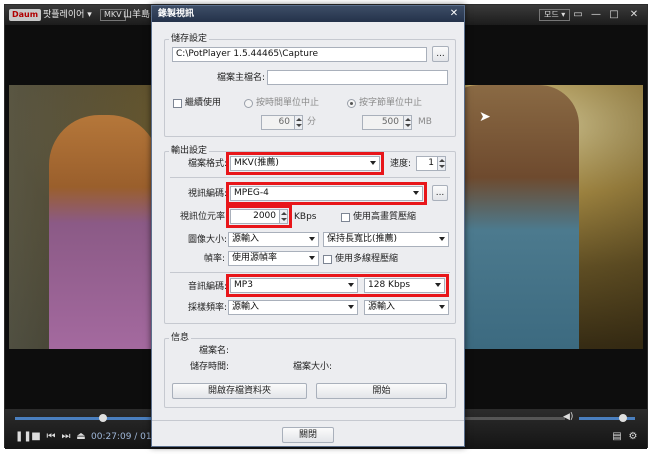 This screenshot has height=454, width=655. I want to click on stop-by-time-label: 按時間單位中止, so click(288, 103).